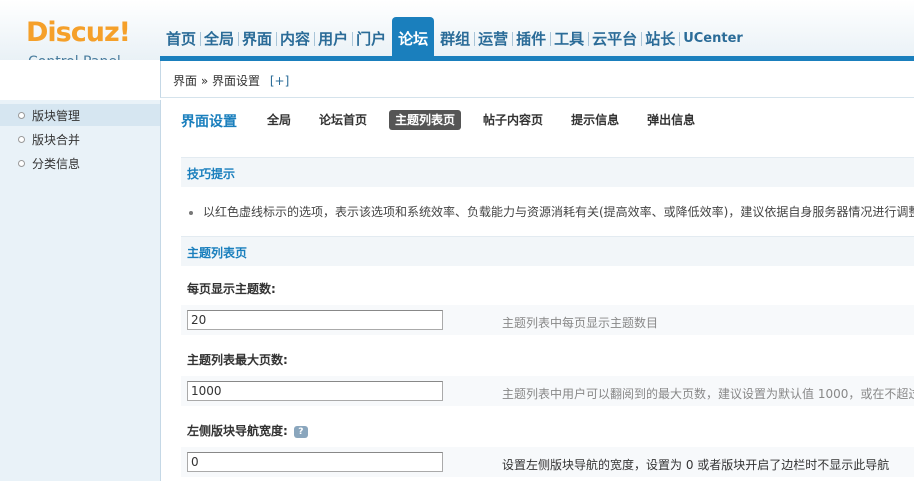  What do you see at coordinates (671, 120) in the screenshot?
I see `tab-popup-info: 弹出信息` at bounding box center [671, 120].